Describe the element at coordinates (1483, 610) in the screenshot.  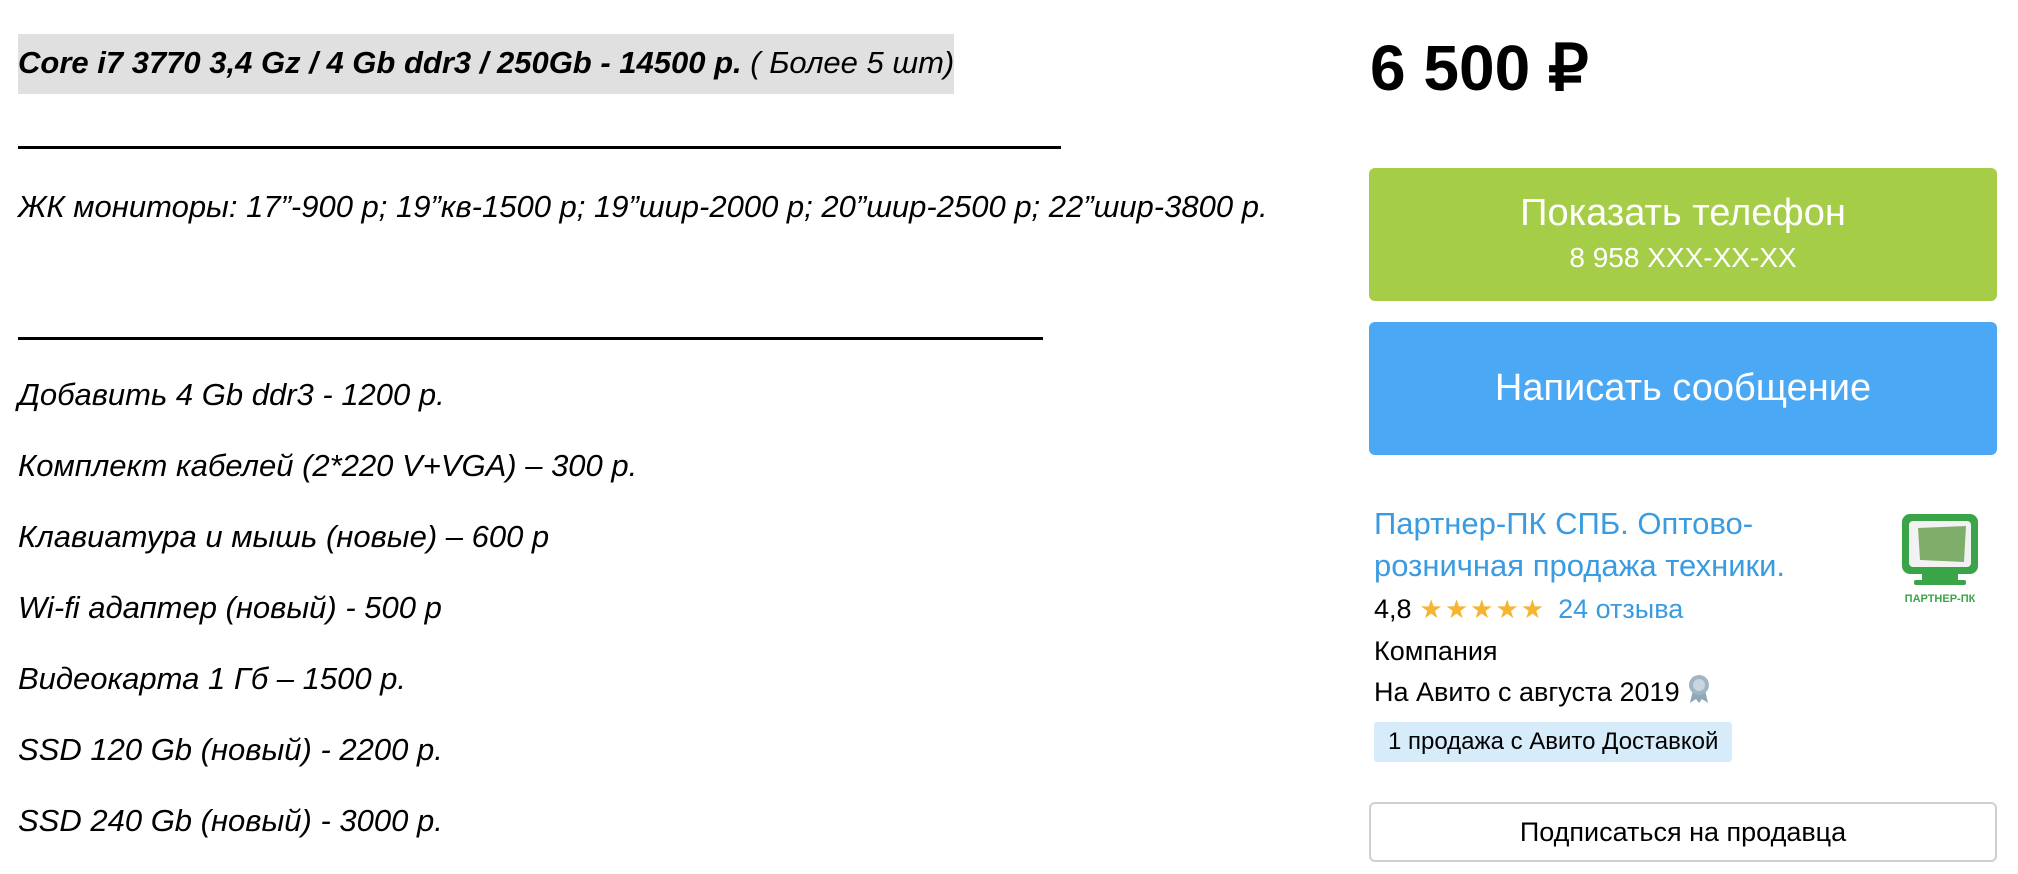
I see `star-rating-icon: ★★★★★` at that location.